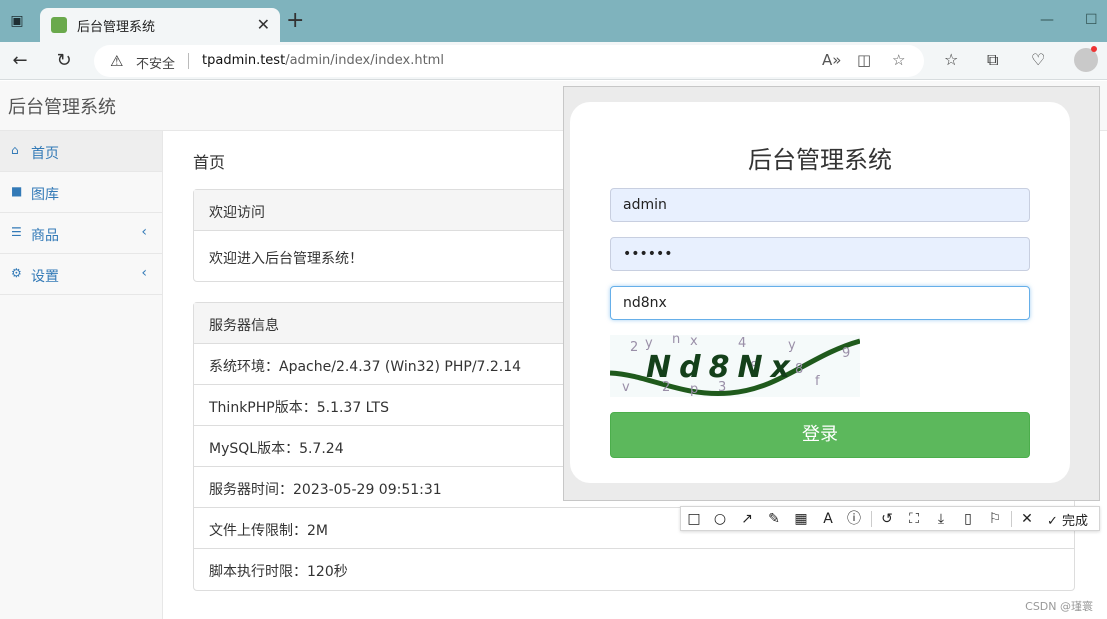 This screenshot has height=619, width=1107. Describe the element at coordinates (649, 343) in the screenshot. I see `captcha-noise-char: y` at that location.